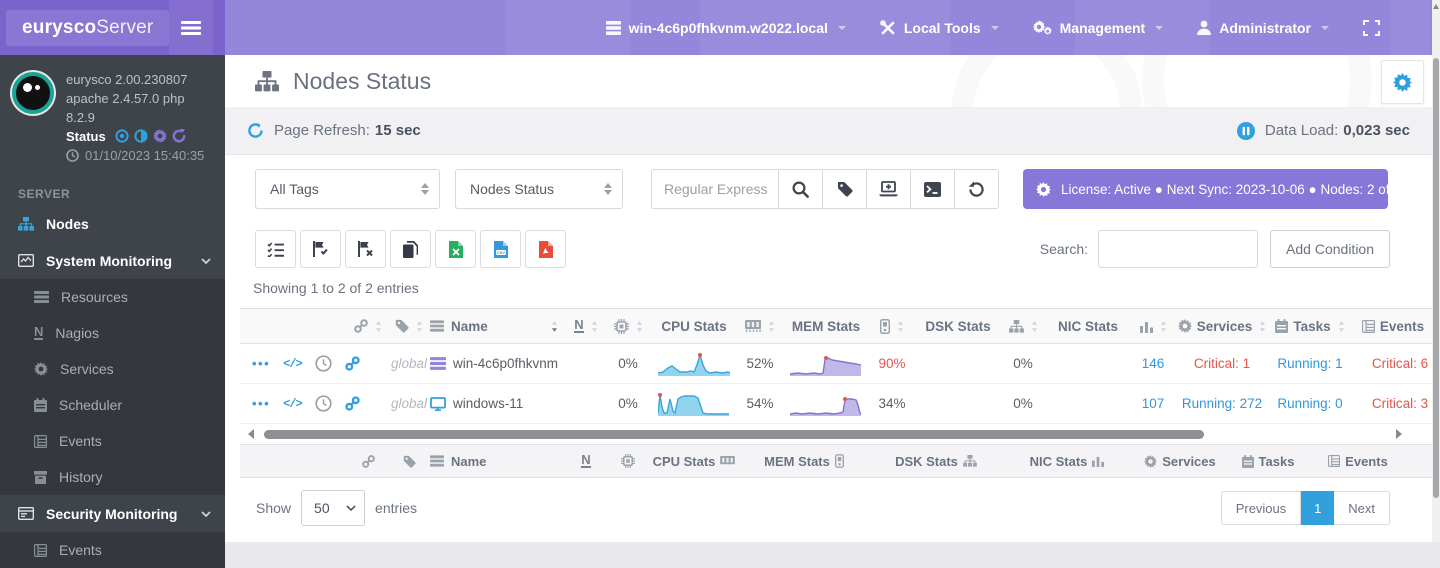 This screenshot has width=1440, height=568. What do you see at coordinates (932, 189) in the screenshot?
I see `terminal-button` at bounding box center [932, 189].